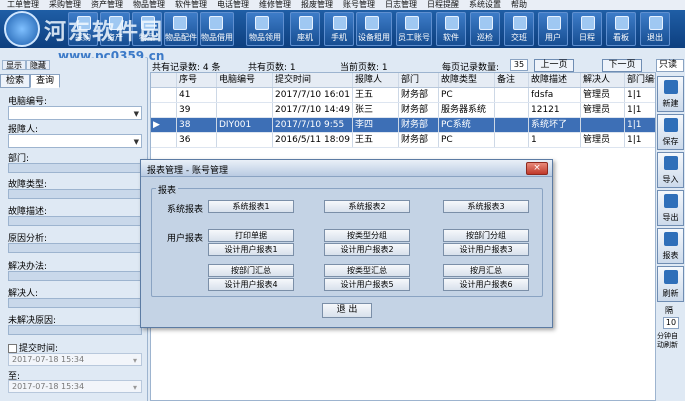  What do you see at coordinates (640, 80) in the screenshot?
I see `column-header: 部门编号` at bounding box center [640, 80].